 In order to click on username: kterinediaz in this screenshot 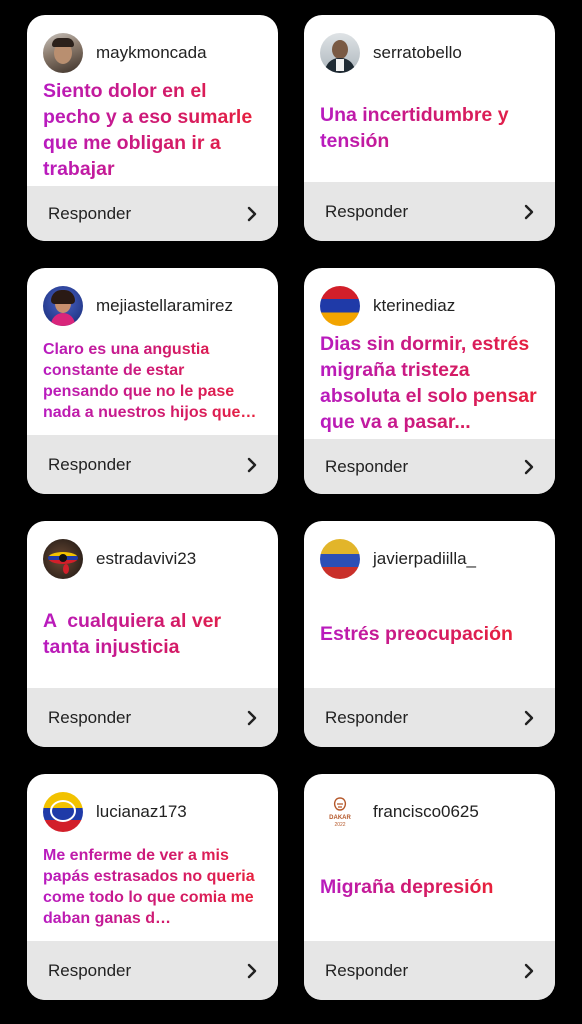, I will do `click(414, 306)`.